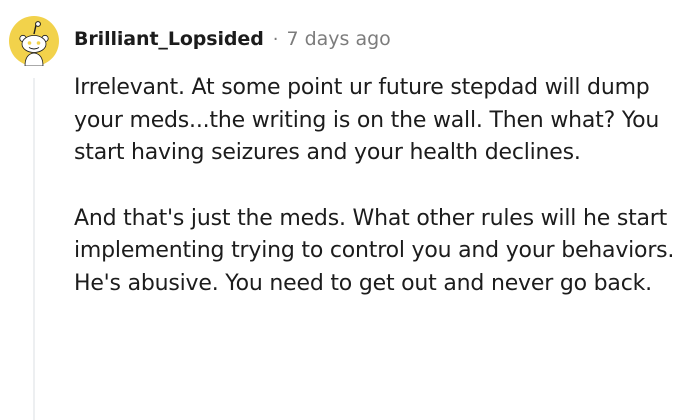 The height and width of the screenshot is (420, 700). I want to click on comment-timestamp: 7 days ago, so click(338, 39).